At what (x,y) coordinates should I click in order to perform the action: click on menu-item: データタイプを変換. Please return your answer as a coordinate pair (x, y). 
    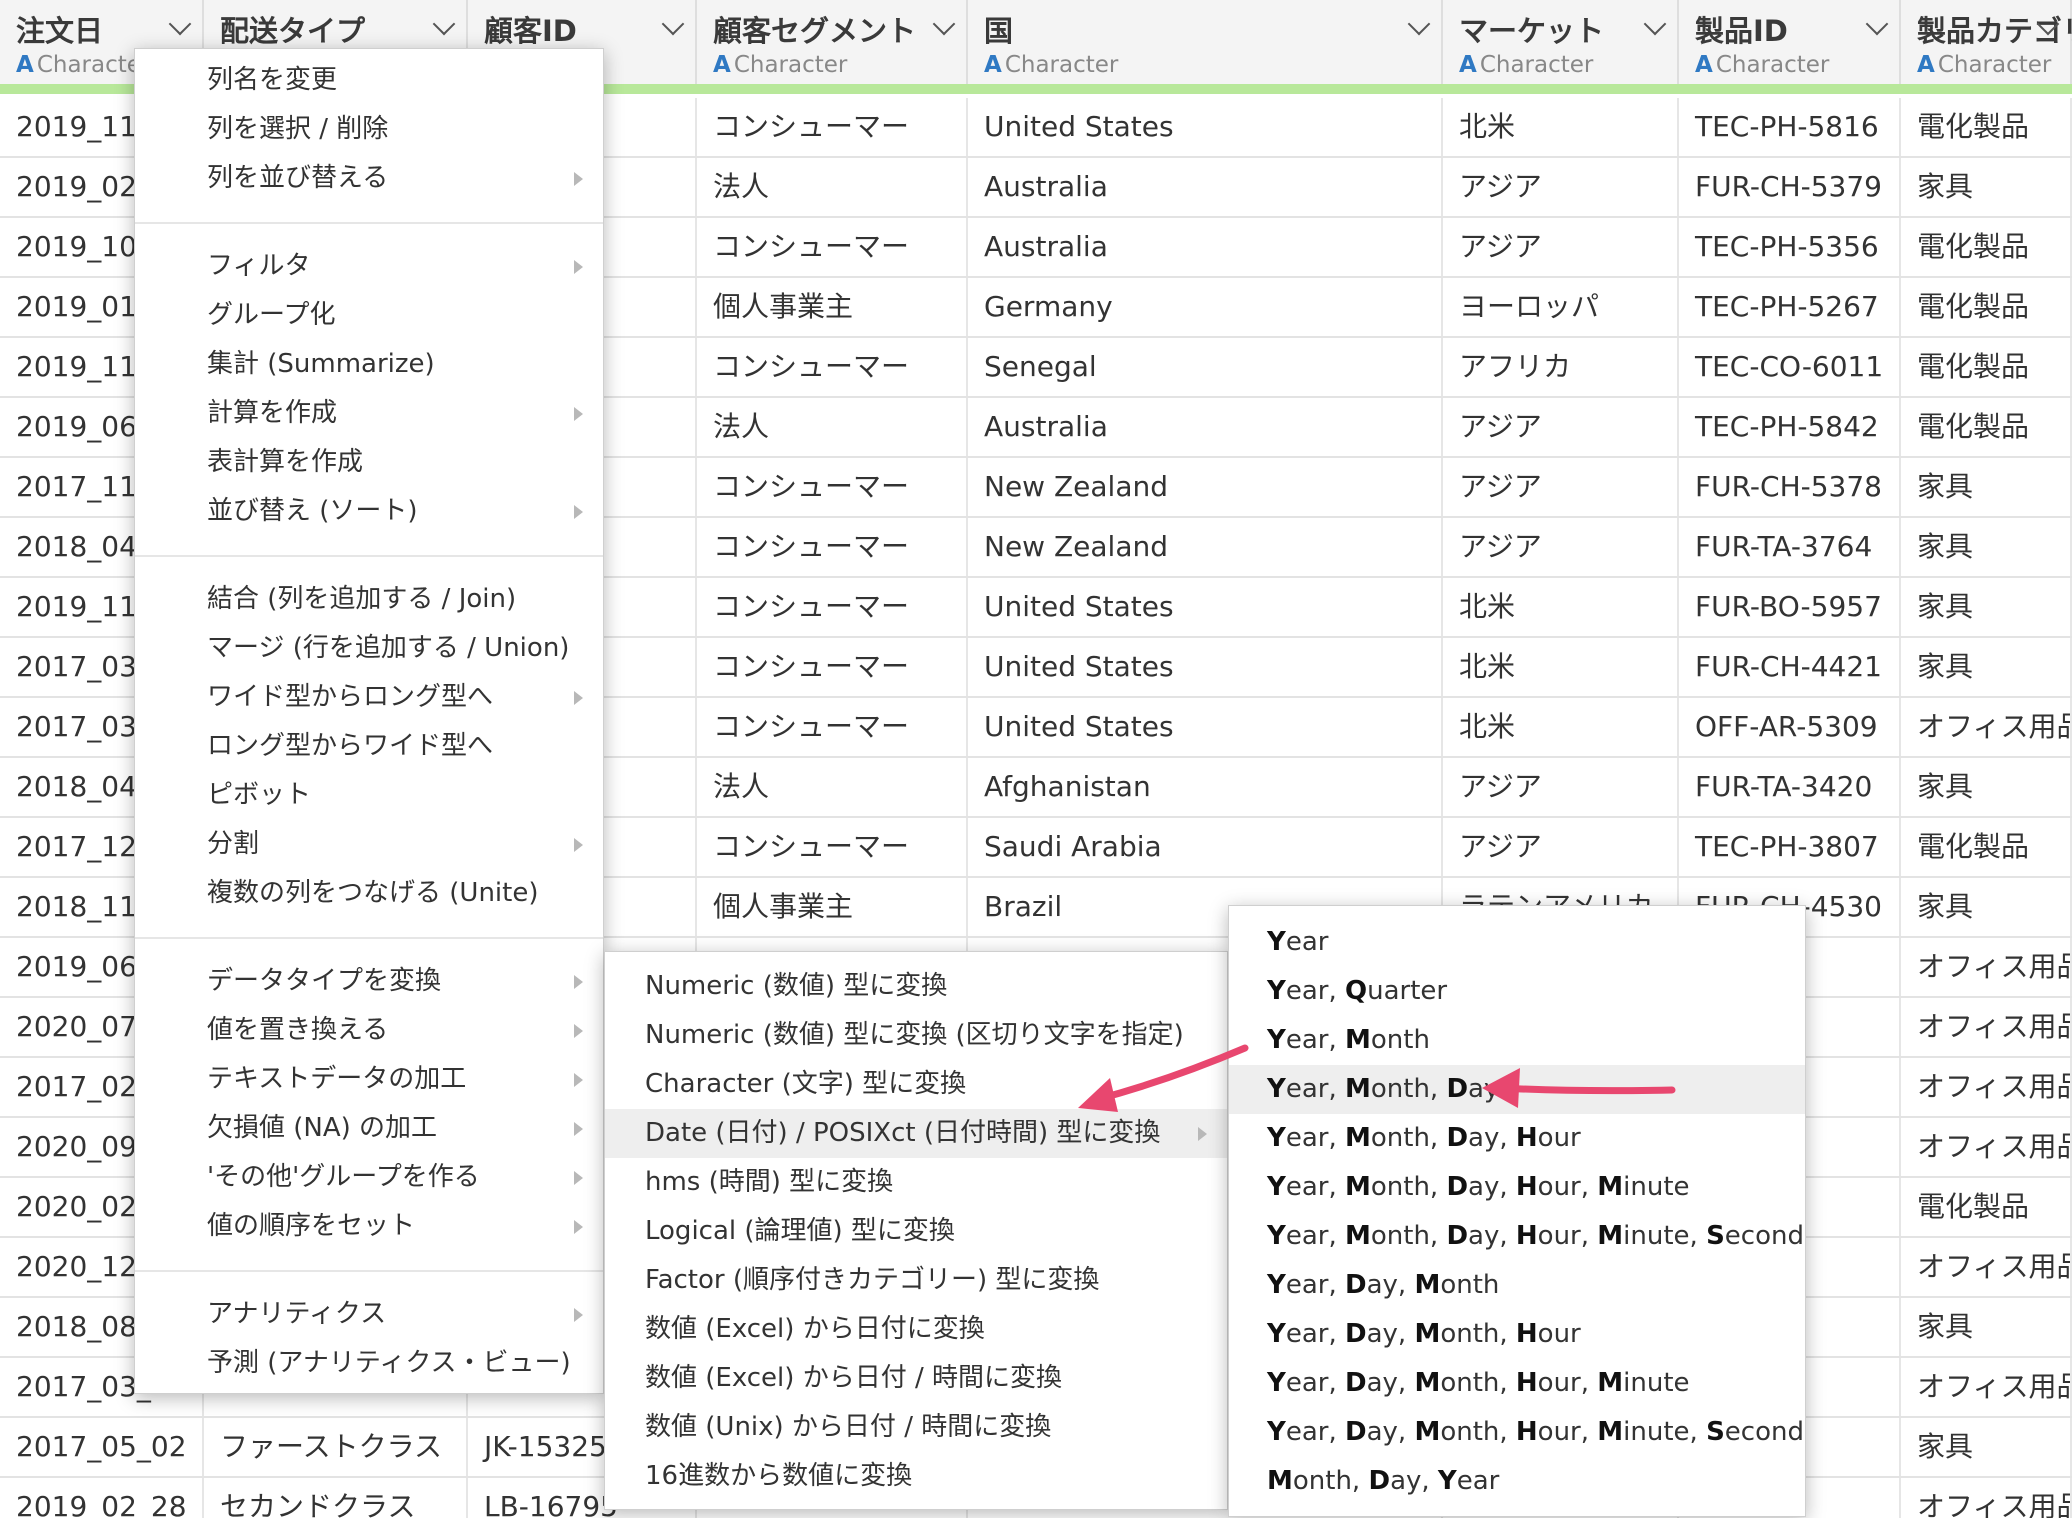
    Looking at the image, I should click on (369, 981).